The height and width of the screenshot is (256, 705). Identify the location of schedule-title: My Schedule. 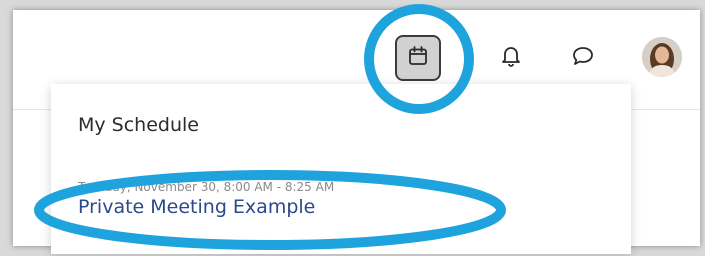
(138, 125).